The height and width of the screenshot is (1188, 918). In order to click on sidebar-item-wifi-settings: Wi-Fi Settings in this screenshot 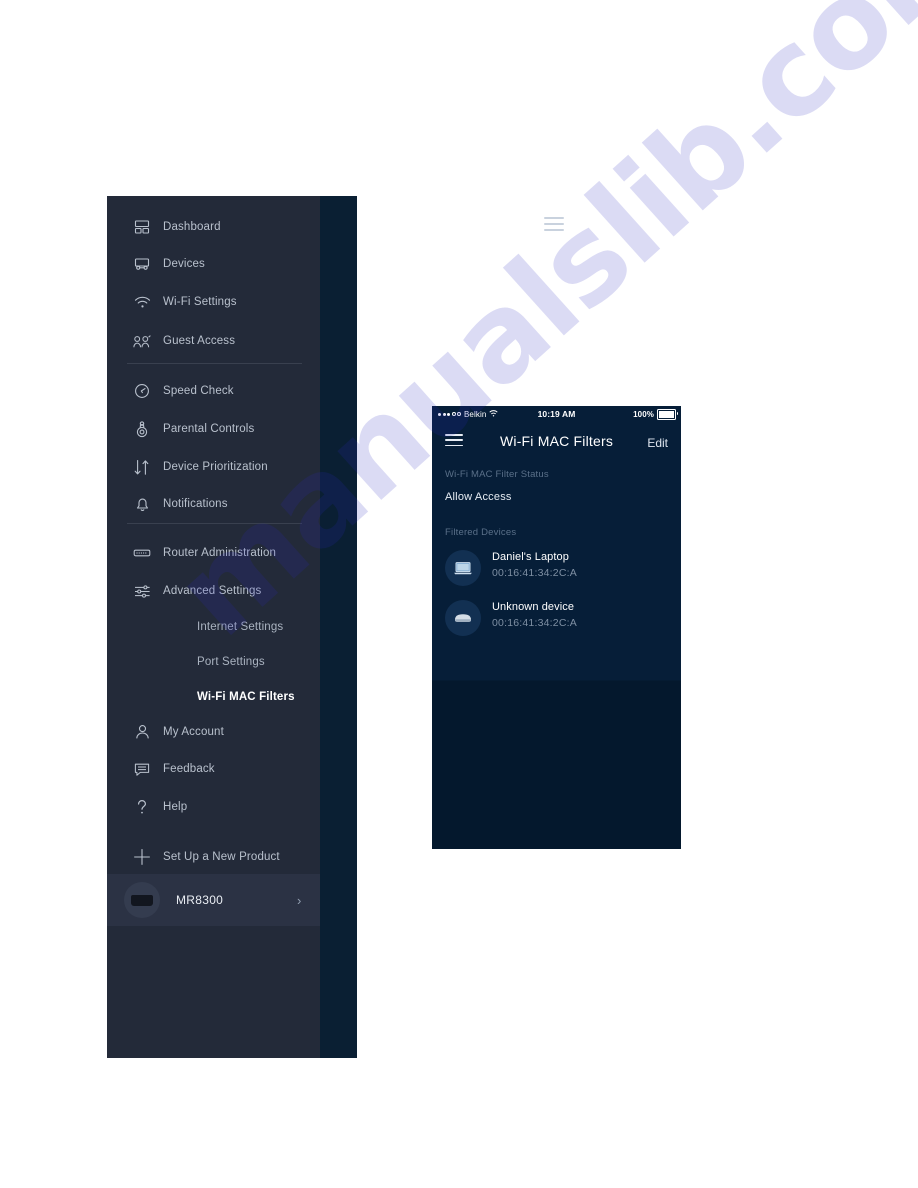, I will do `click(213, 302)`.